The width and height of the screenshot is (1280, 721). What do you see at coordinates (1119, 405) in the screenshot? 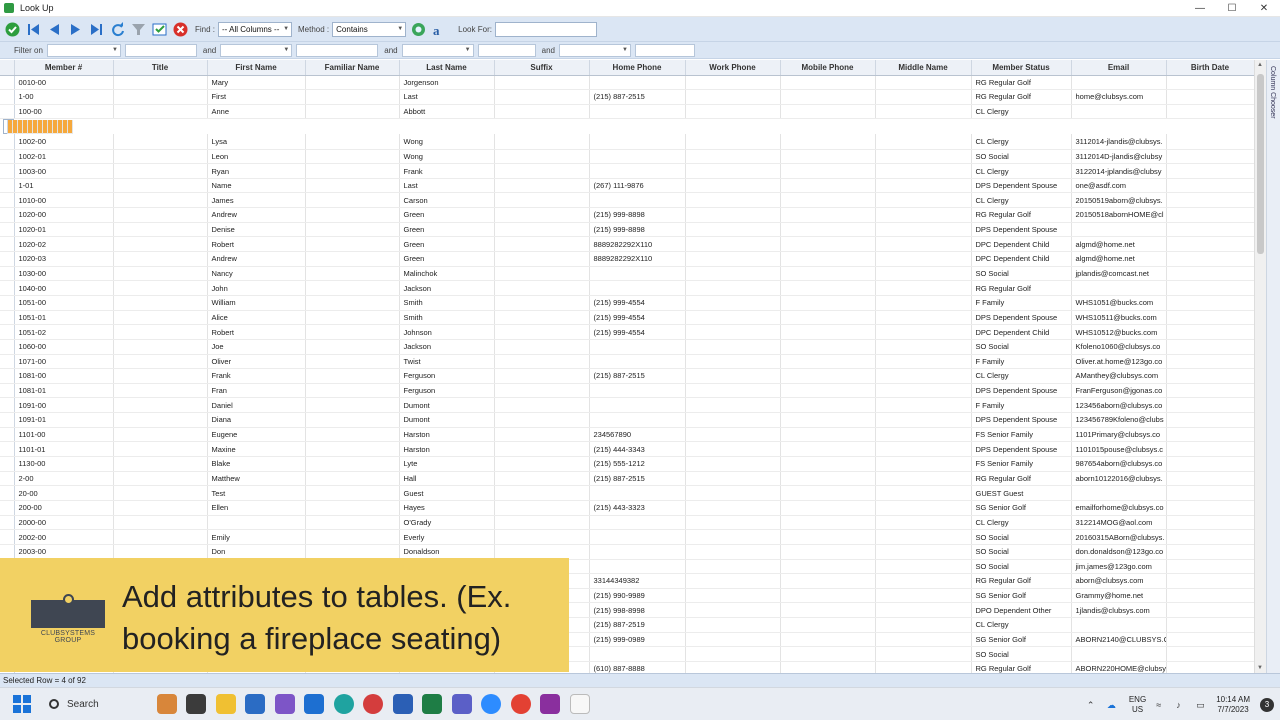
I see `table-cell: 123456aborn@clubsys.co` at bounding box center [1119, 405].